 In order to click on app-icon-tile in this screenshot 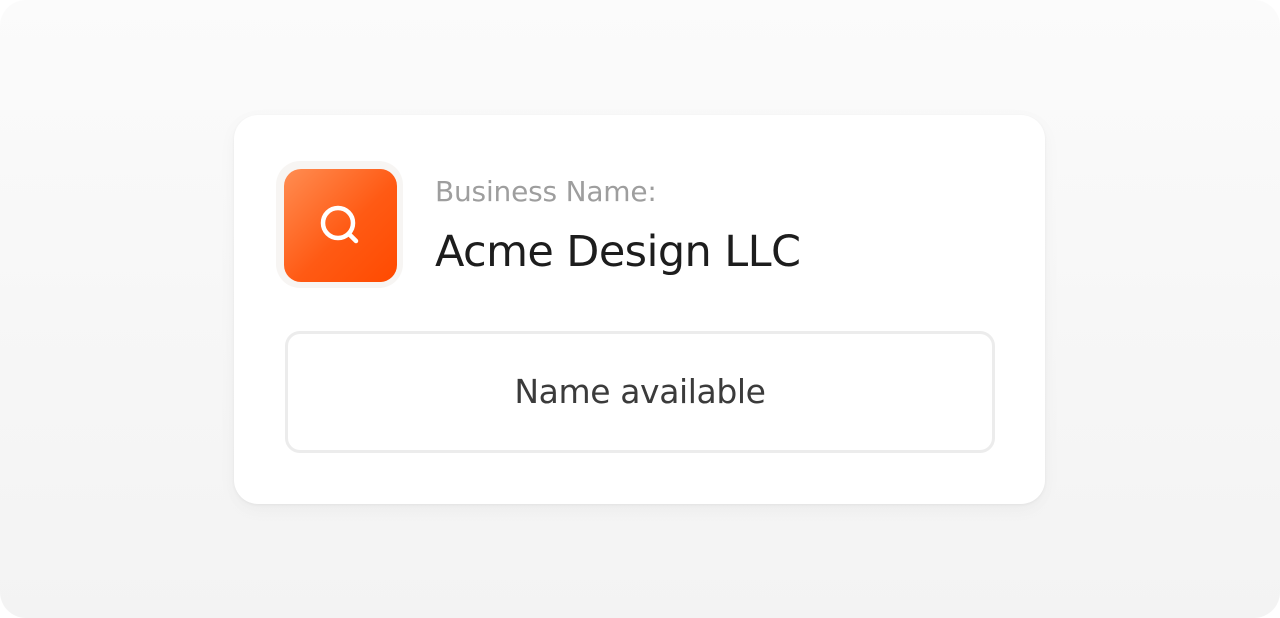, I will do `click(340, 225)`.